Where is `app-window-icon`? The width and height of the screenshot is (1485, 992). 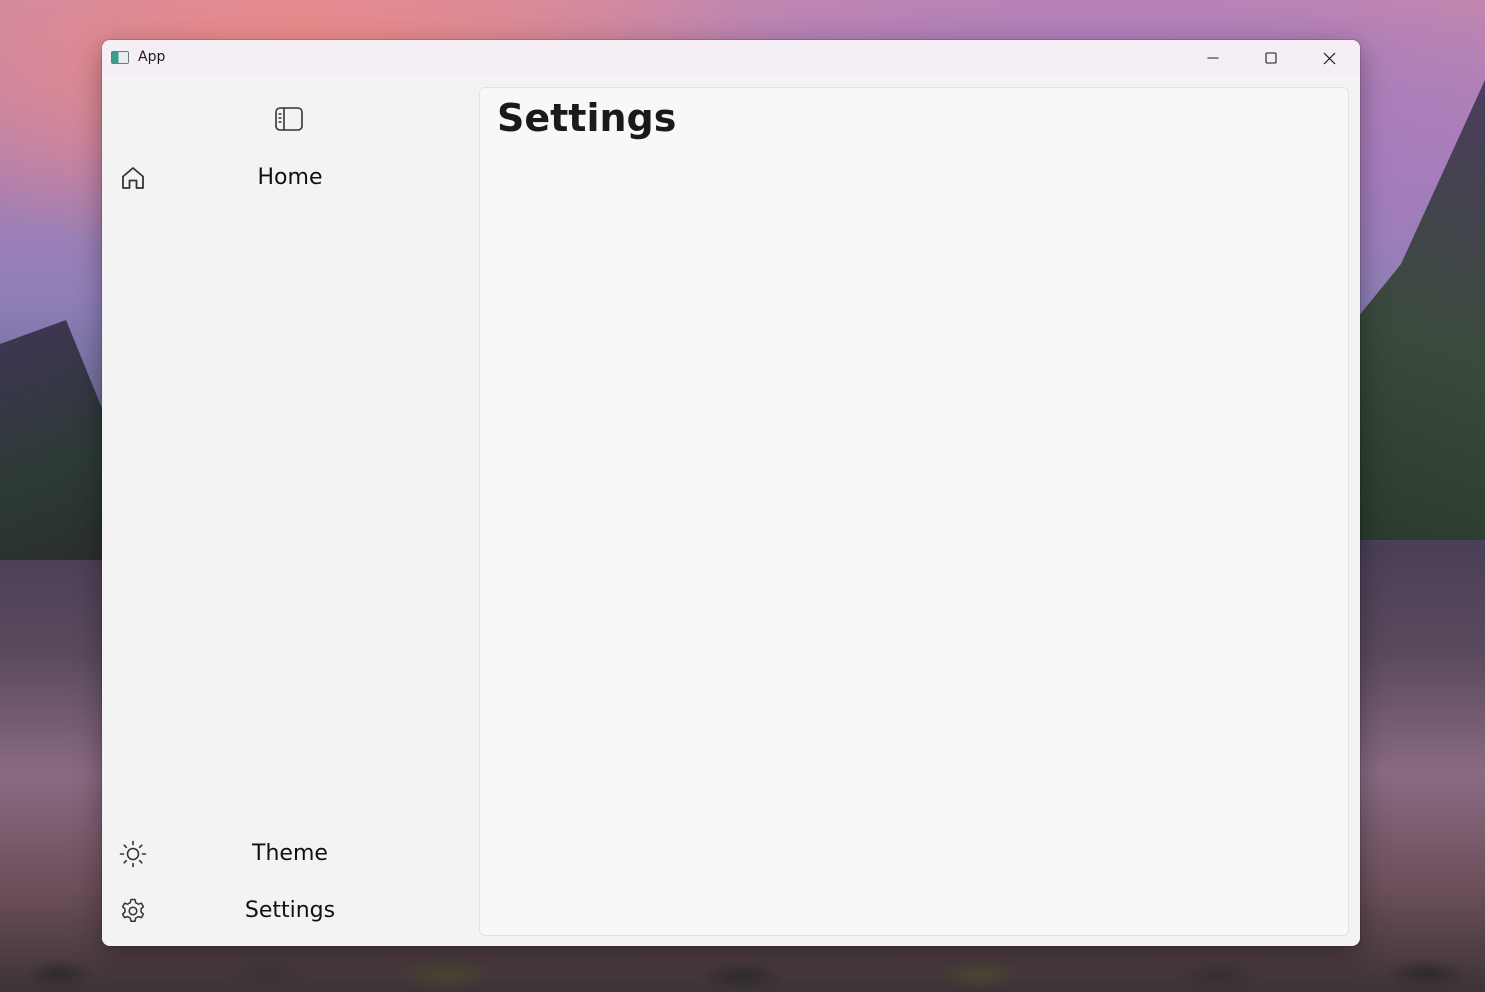 app-window-icon is located at coordinates (120, 57).